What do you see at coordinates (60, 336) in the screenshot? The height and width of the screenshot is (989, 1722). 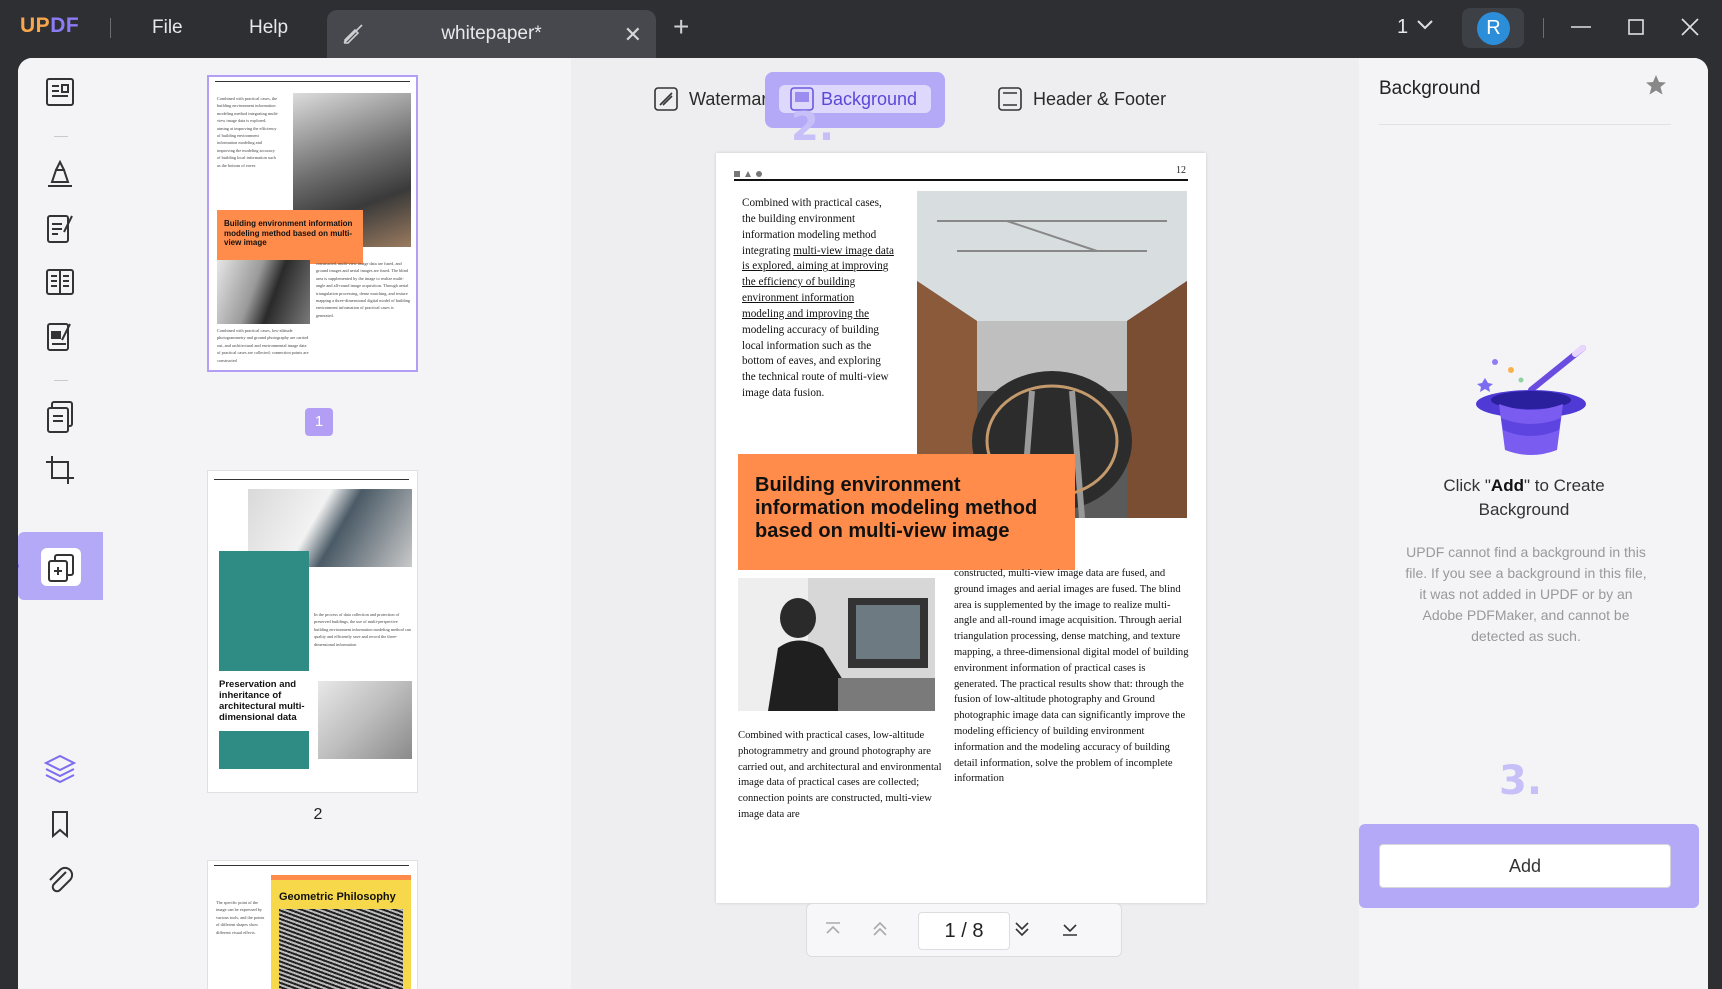 I see `fill-sign-icon` at bounding box center [60, 336].